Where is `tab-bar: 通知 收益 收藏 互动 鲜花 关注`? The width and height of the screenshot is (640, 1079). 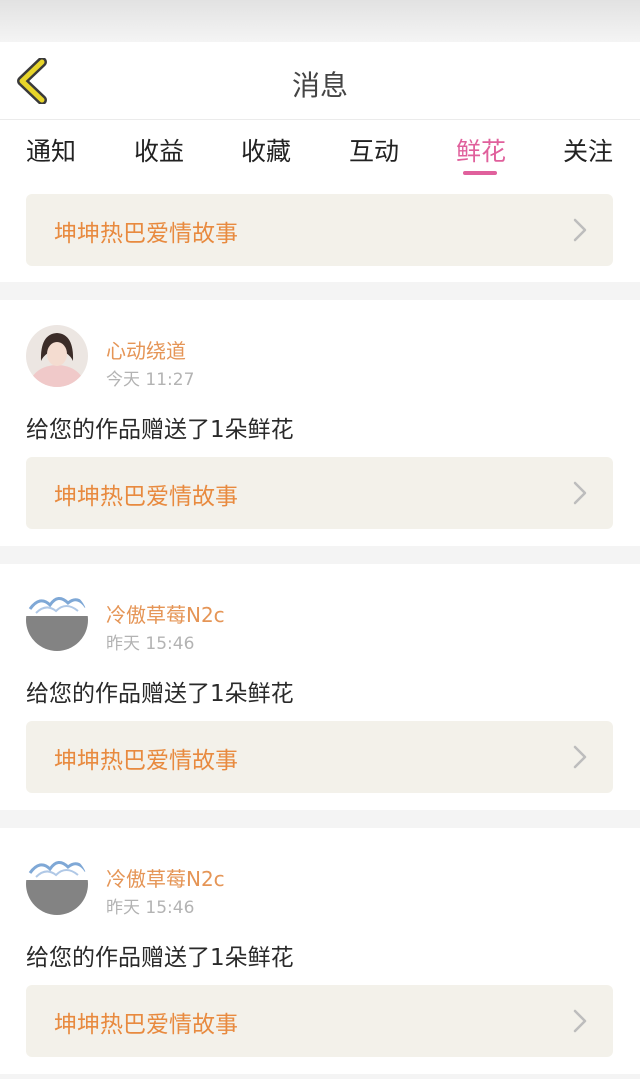
tab-bar: 通知 收益 收藏 互动 鲜花 关注 is located at coordinates (320, 148).